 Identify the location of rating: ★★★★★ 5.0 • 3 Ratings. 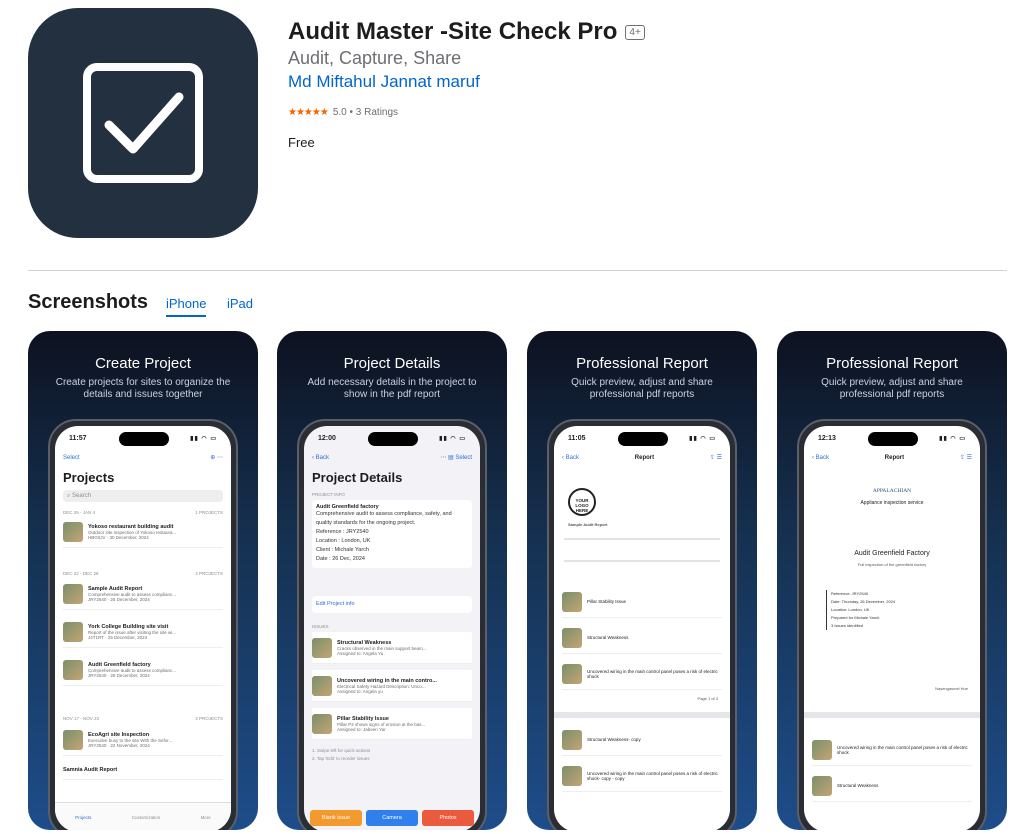
(343, 112).